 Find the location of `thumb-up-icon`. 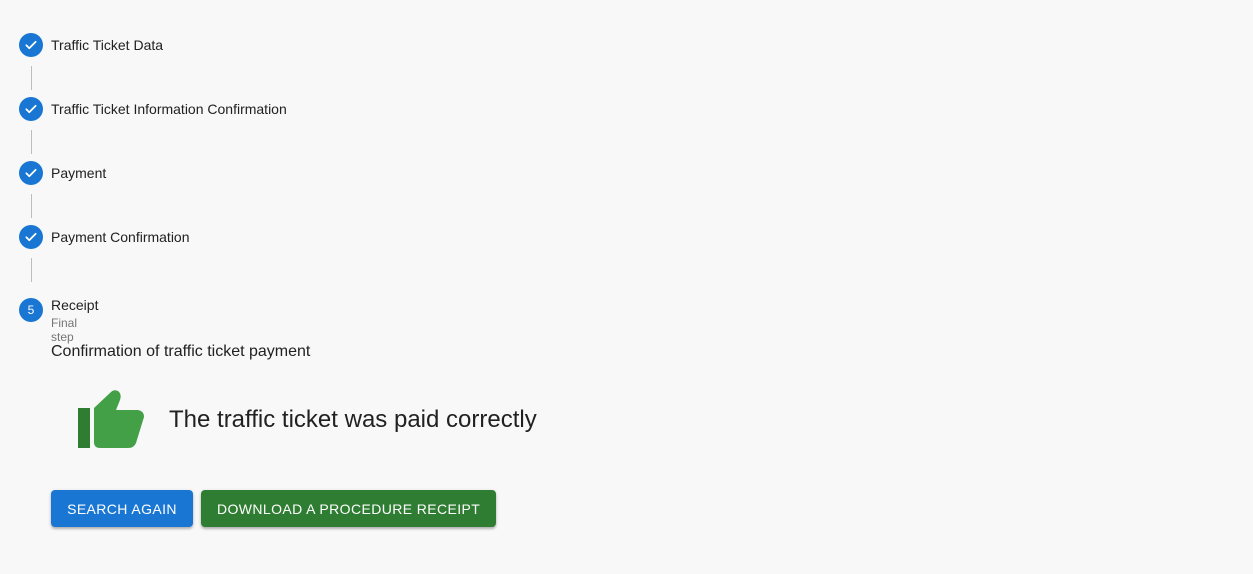

thumb-up-icon is located at coordinates (111, 419).